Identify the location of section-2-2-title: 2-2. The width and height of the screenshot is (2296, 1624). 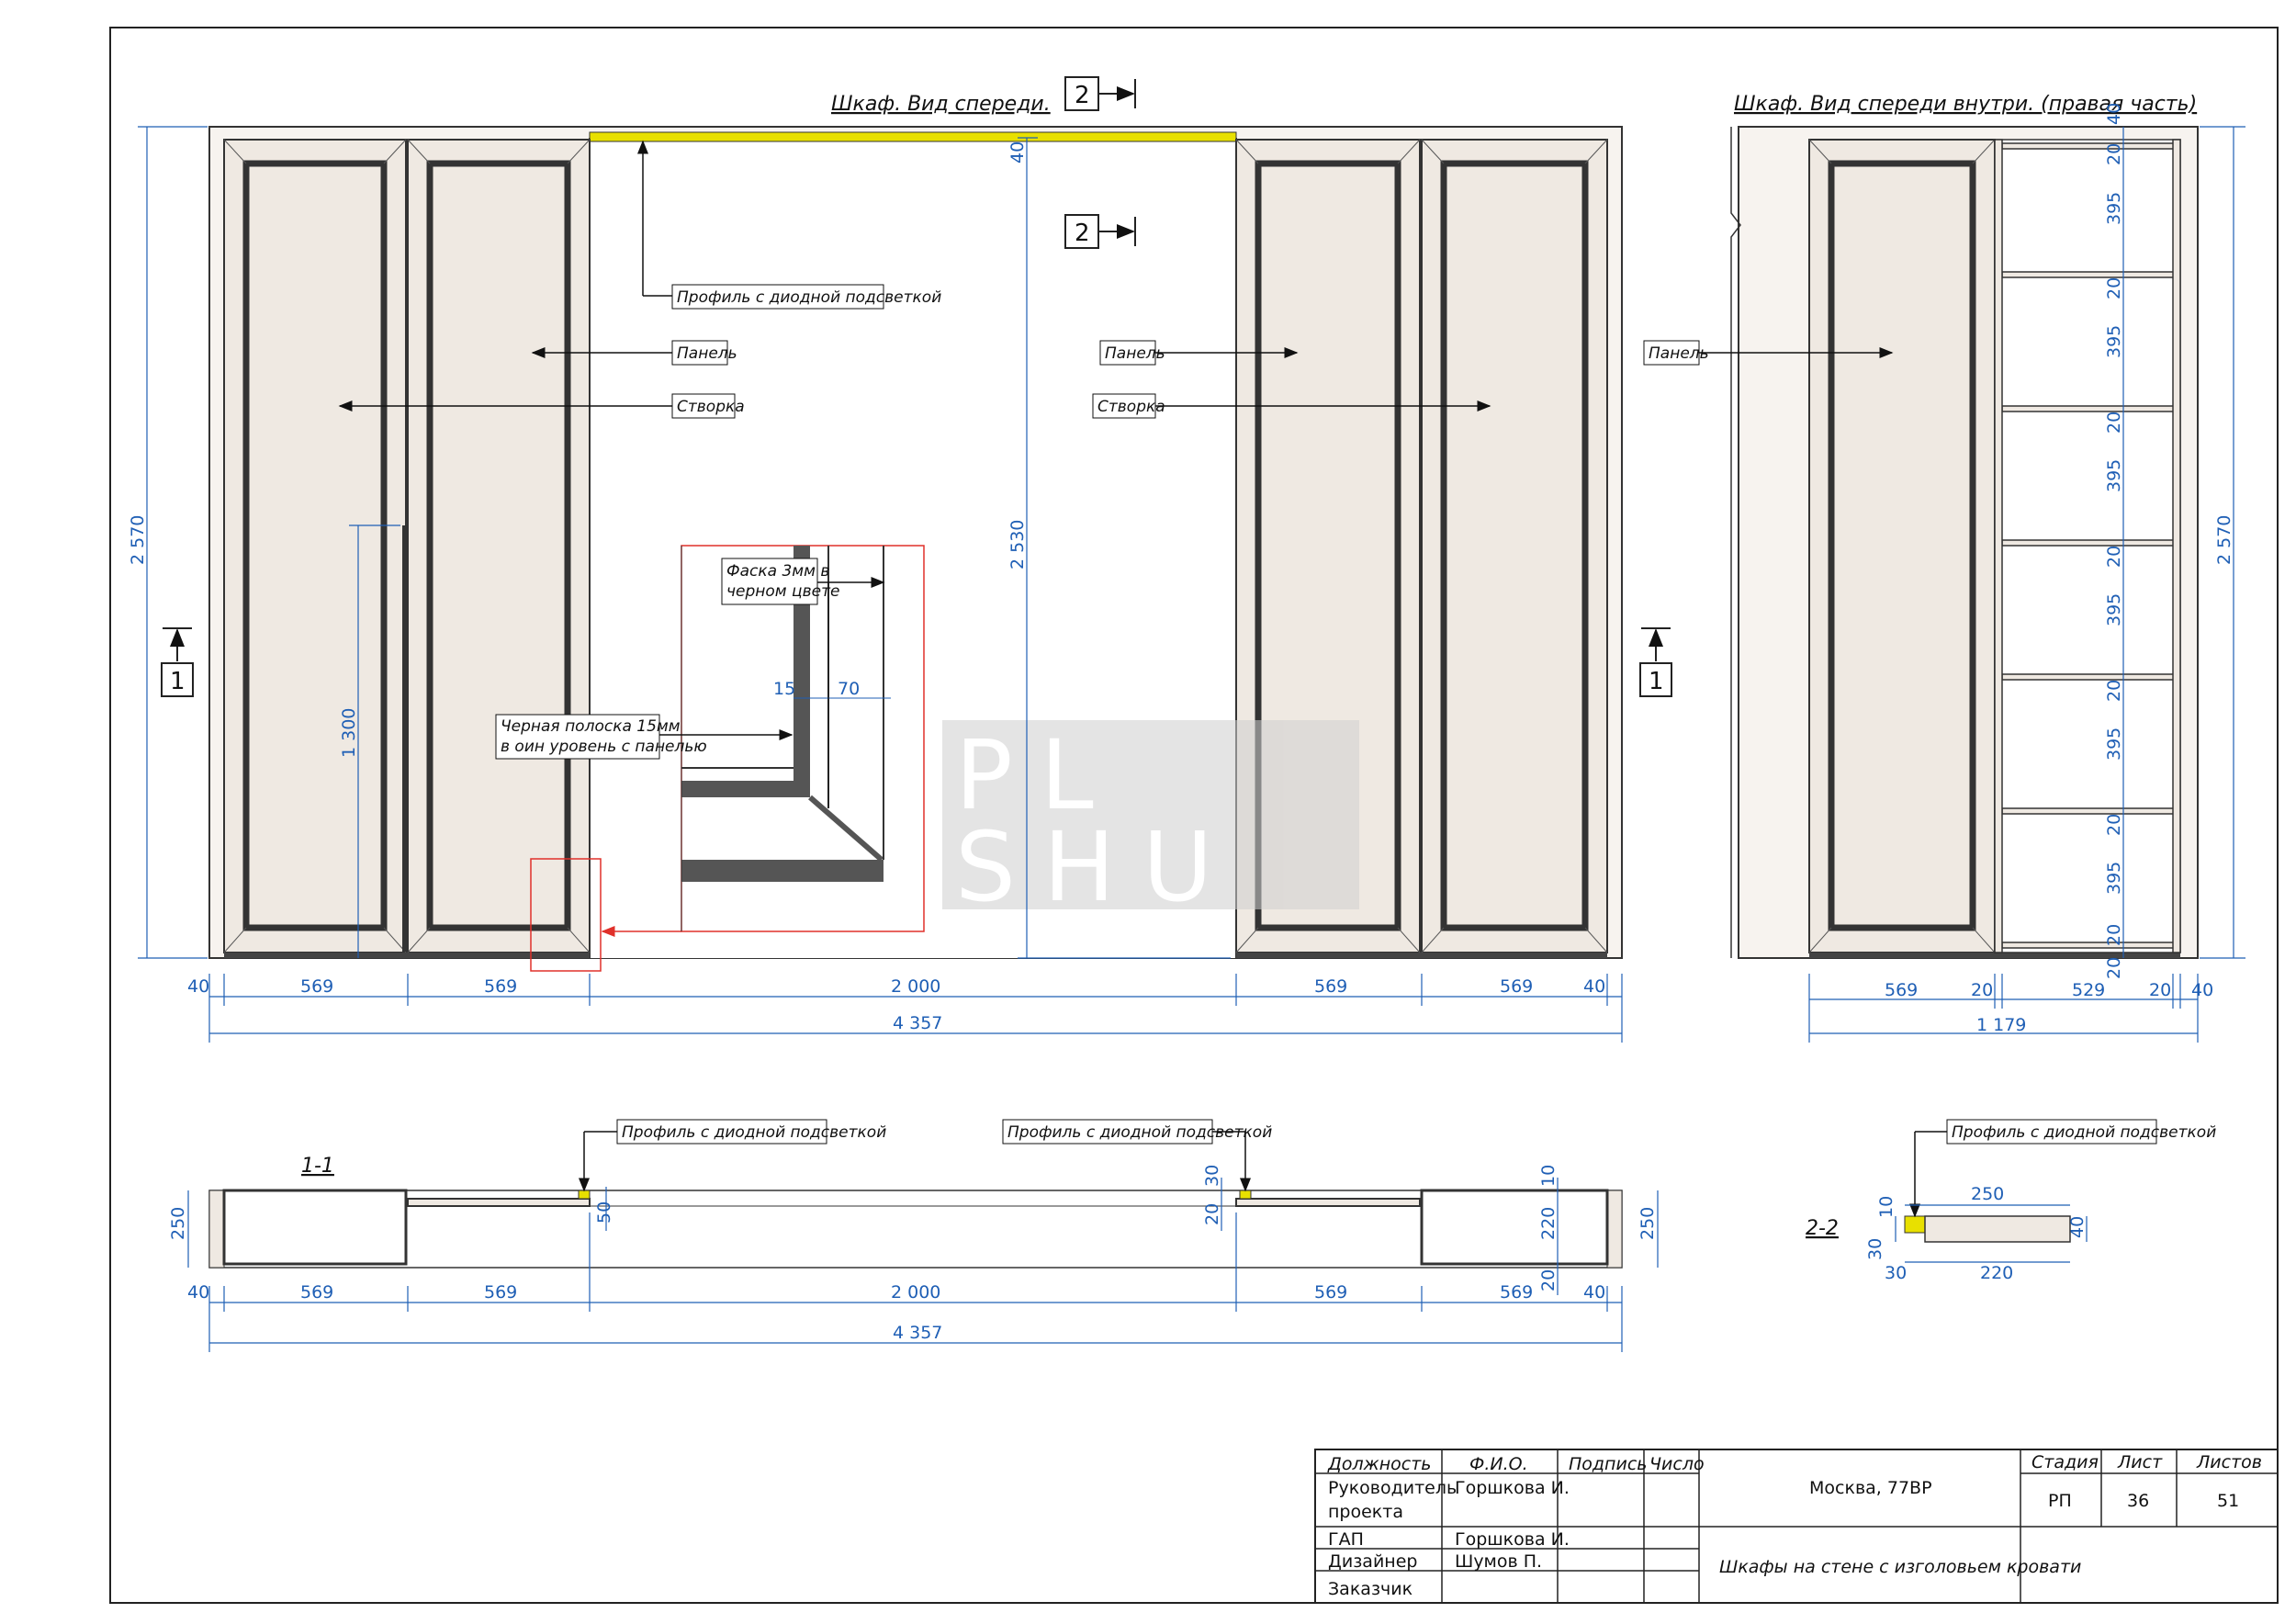
(1823, 1228).